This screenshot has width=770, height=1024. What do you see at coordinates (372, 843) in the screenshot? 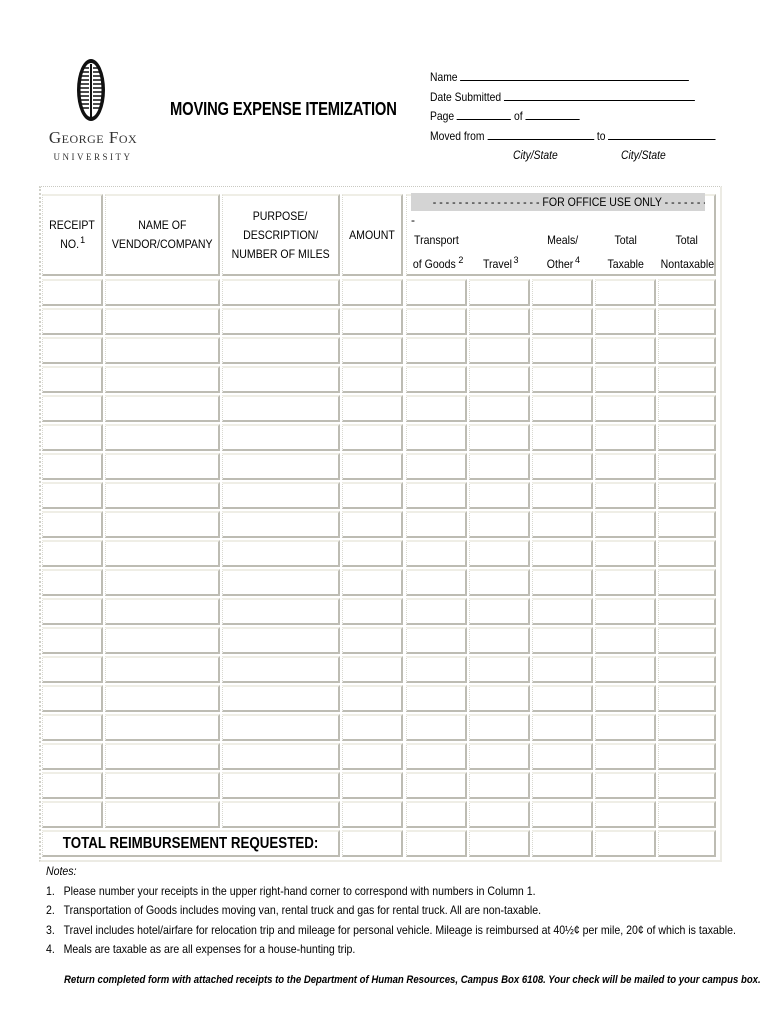
I see `total-amount-input` at bounding box center [372, 843].